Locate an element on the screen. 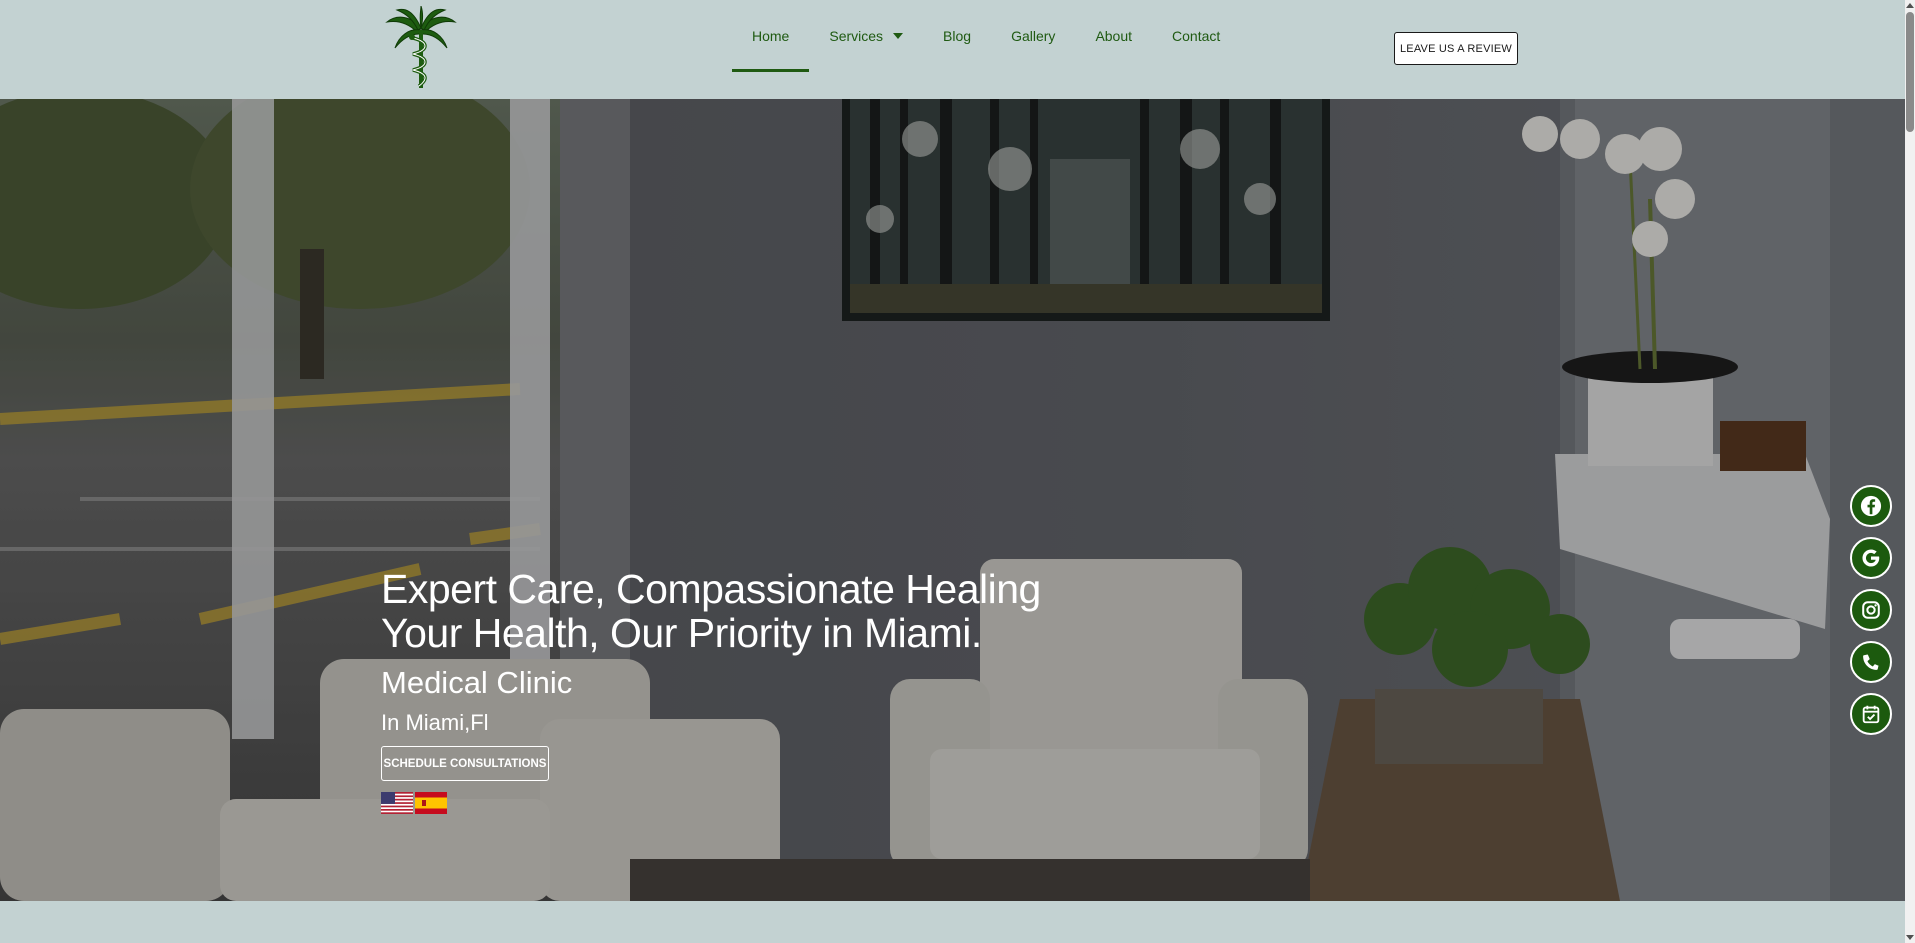  facebook-icon is located at coordinates (1871, 506).